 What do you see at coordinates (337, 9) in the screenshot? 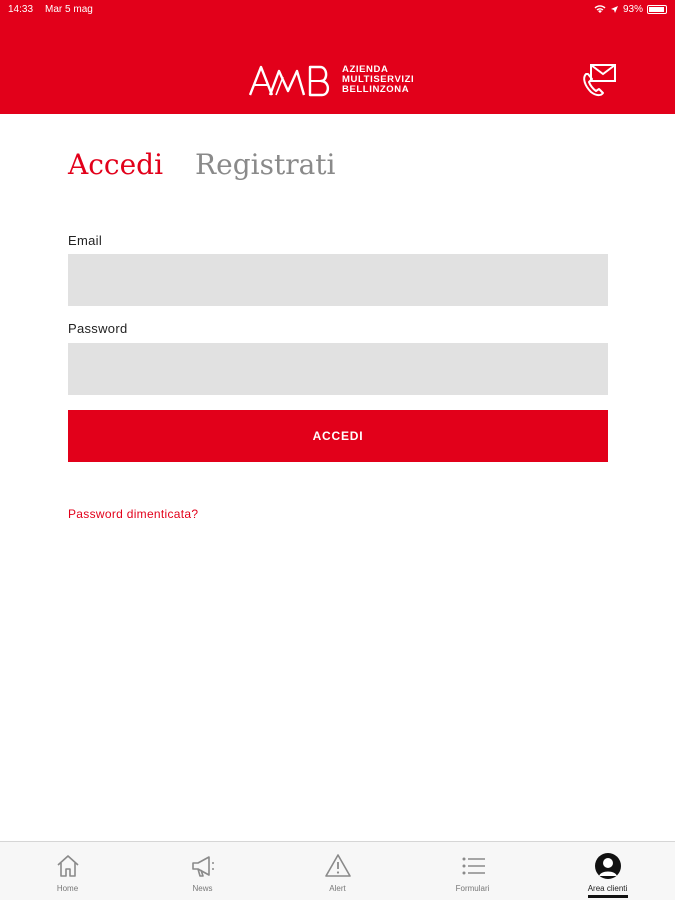
I see `status-bar: 14:33 Mar 5 mag 93%` at bounding box center [337, 9].